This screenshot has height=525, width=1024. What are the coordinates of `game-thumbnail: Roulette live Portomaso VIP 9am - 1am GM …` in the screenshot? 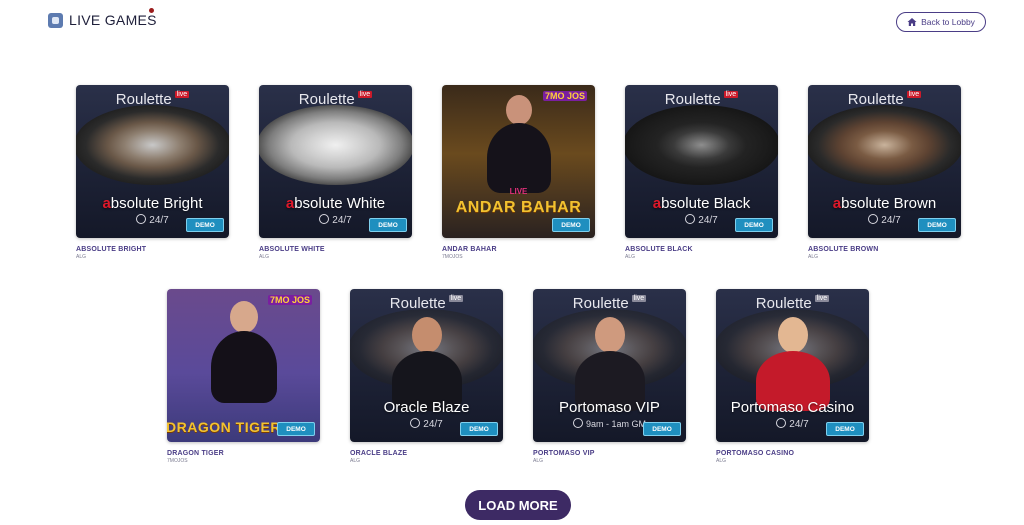 It's located at (609, 365).